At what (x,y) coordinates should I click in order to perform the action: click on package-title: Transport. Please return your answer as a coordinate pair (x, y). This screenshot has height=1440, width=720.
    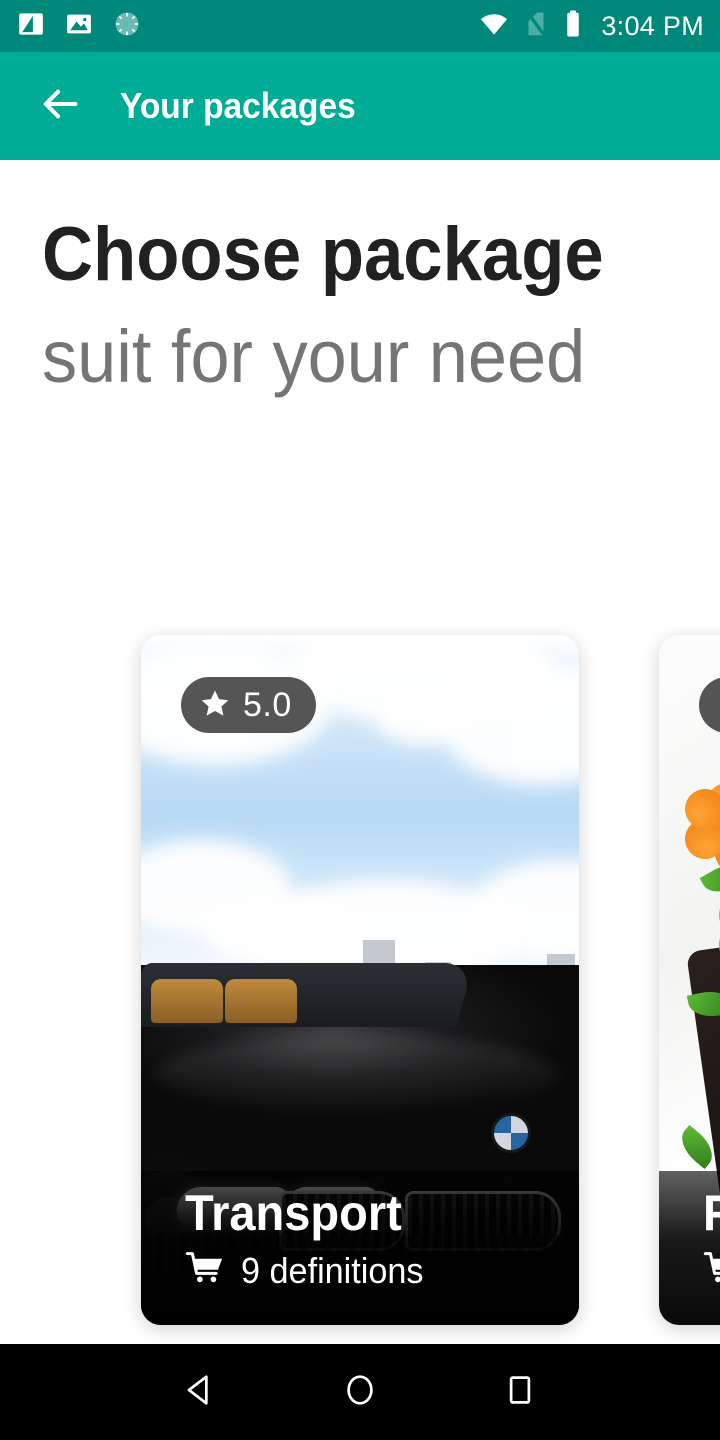
    Looking at the image, I should click on (293, 1213).